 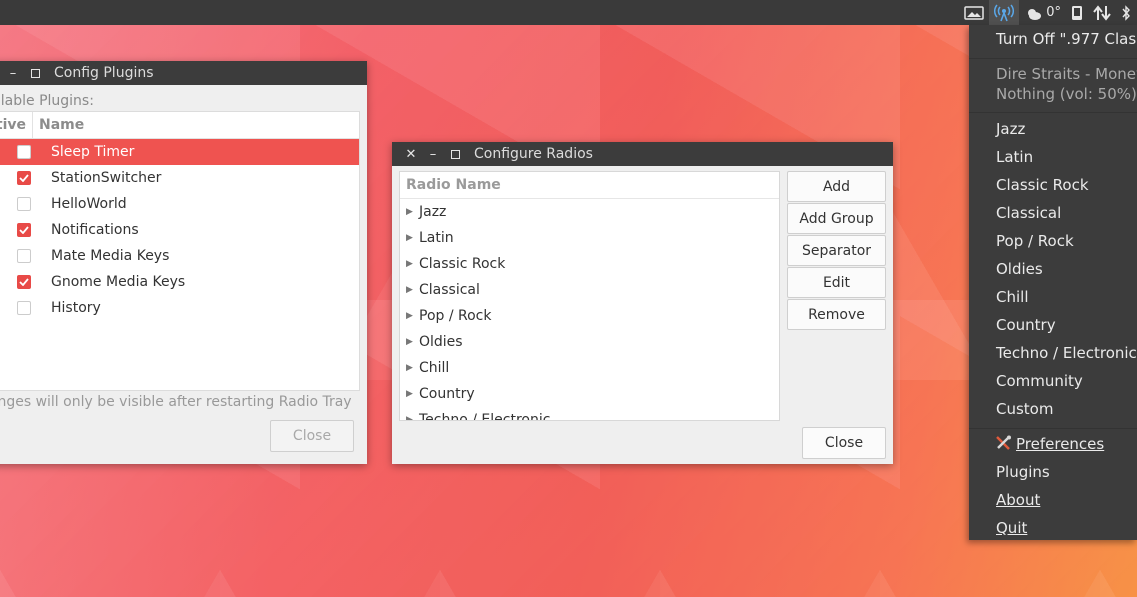 What do you see at coordinates (179, 230) in the screenshot?
I see `plugin-row: Notifications` at bounding box center [179, 230].